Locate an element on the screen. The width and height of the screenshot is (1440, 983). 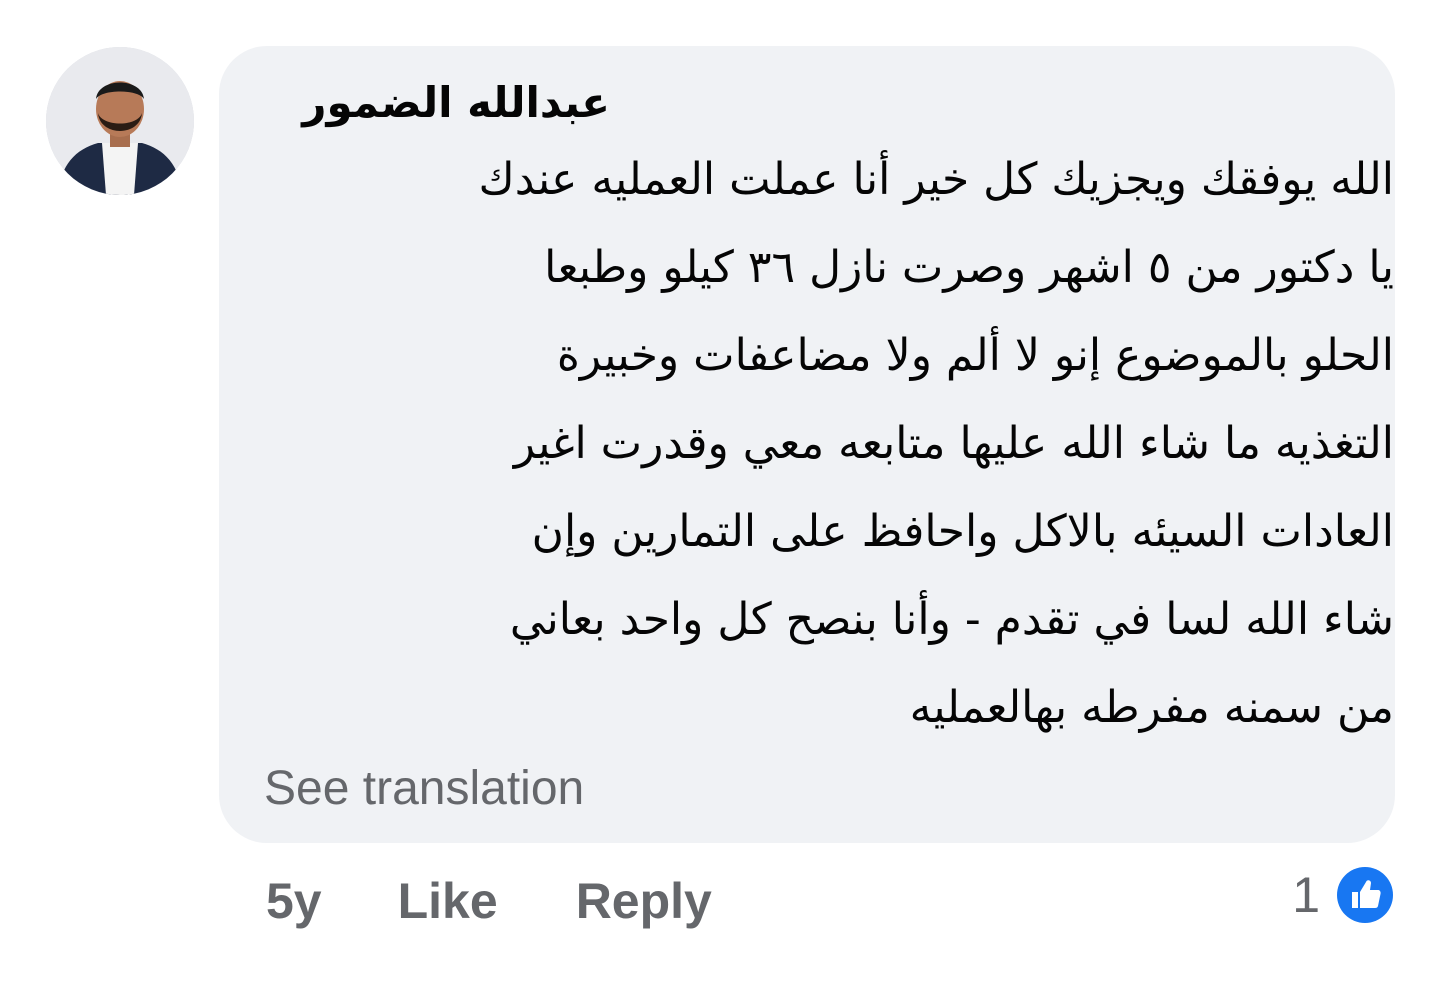
reaction-count: 1 is located at coordinates (1306, 895).